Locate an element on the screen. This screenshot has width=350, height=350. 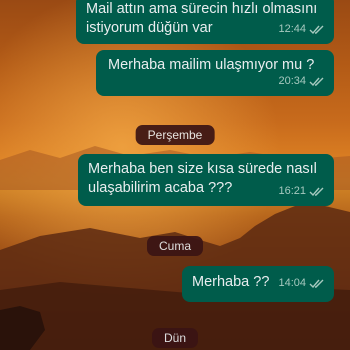
outgoing-message: Merhaba mailim ulaşmıyor mu ? 20:34 is located at coordinates (215, 73).